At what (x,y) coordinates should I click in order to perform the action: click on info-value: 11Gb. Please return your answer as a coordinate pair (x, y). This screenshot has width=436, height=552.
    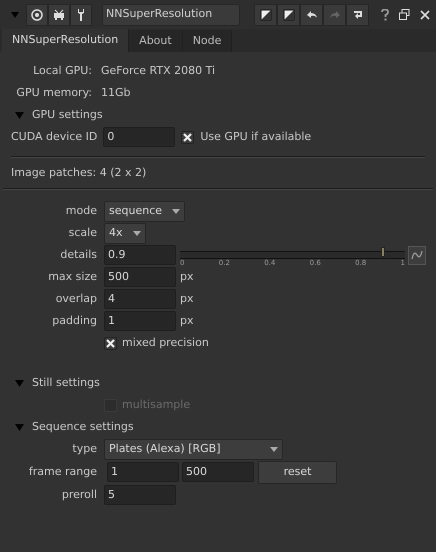
    Looking at the image, I should click on (116, 92).